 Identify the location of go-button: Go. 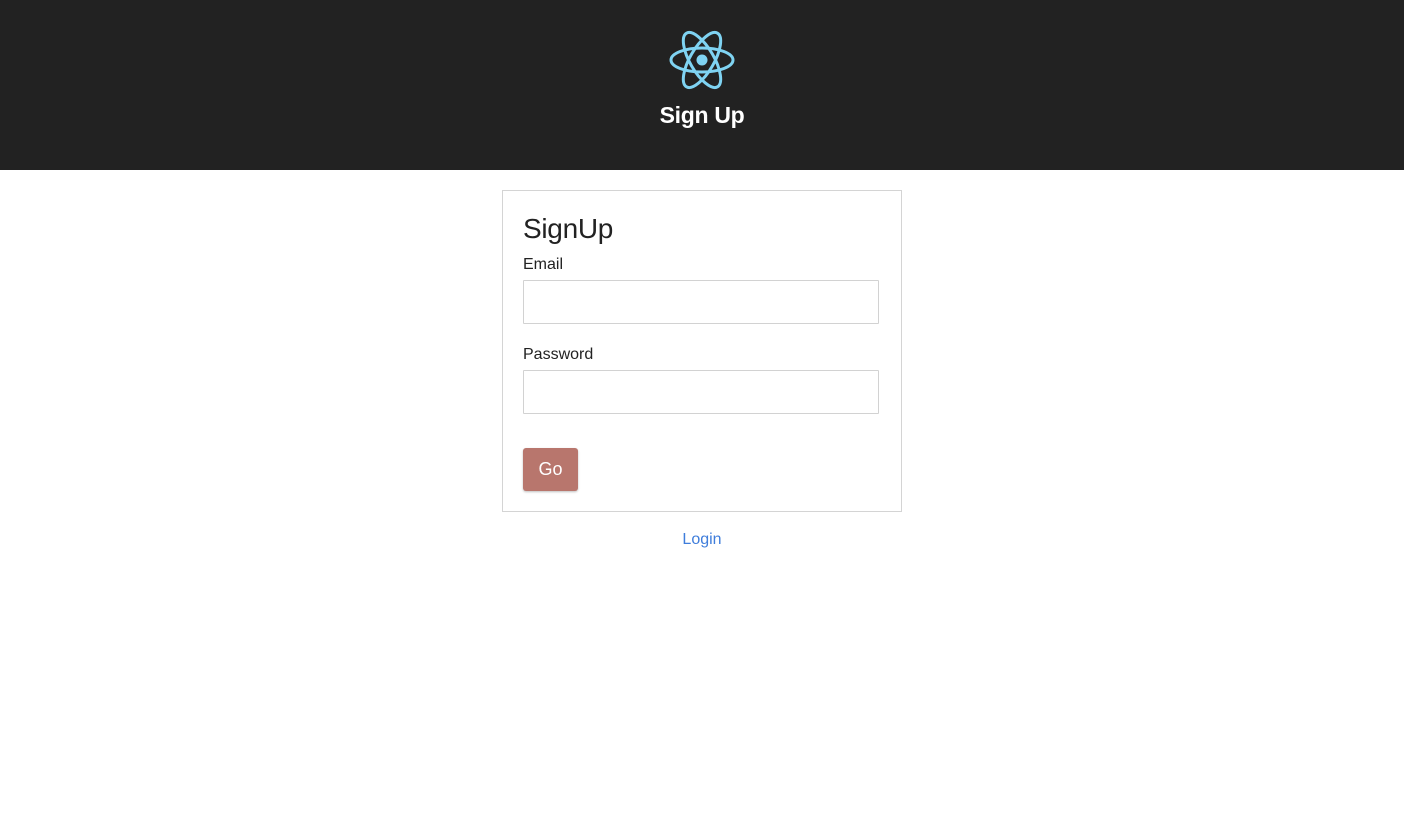
(550, 469).